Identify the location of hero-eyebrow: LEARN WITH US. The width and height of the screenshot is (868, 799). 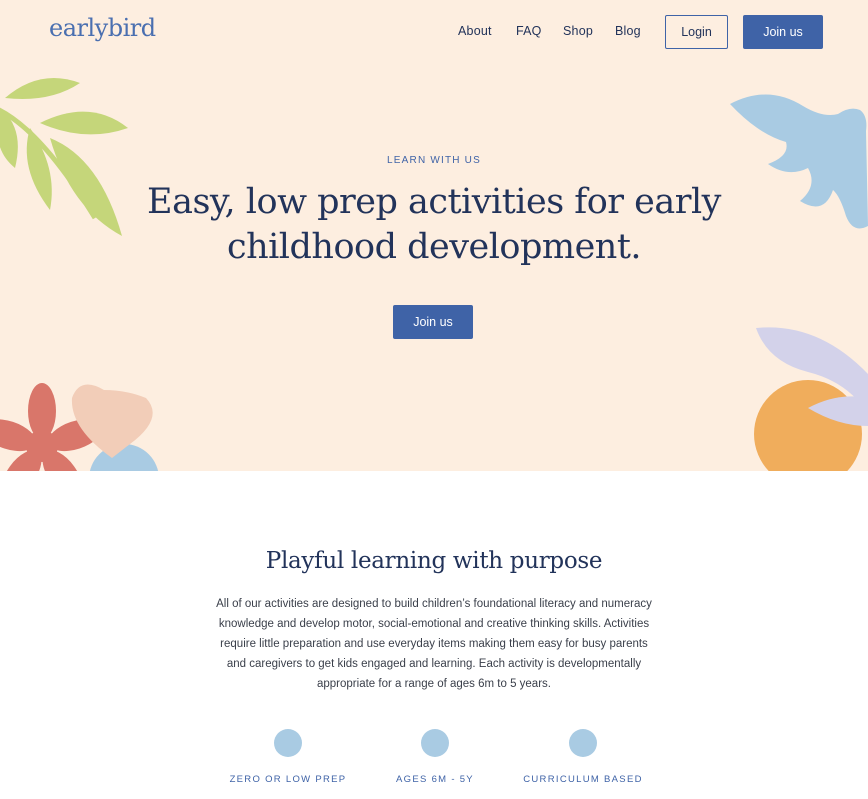
(434, 160).